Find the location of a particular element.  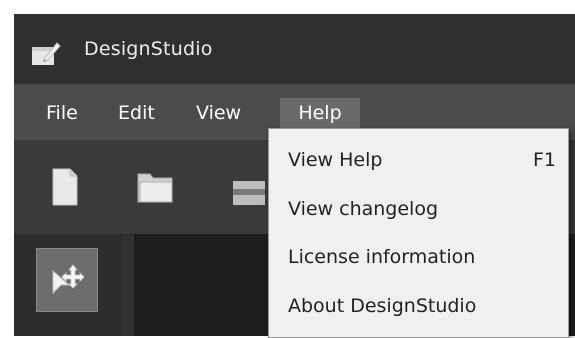

menu-item-shortcut: F1 is located at coordinates (544, 160).